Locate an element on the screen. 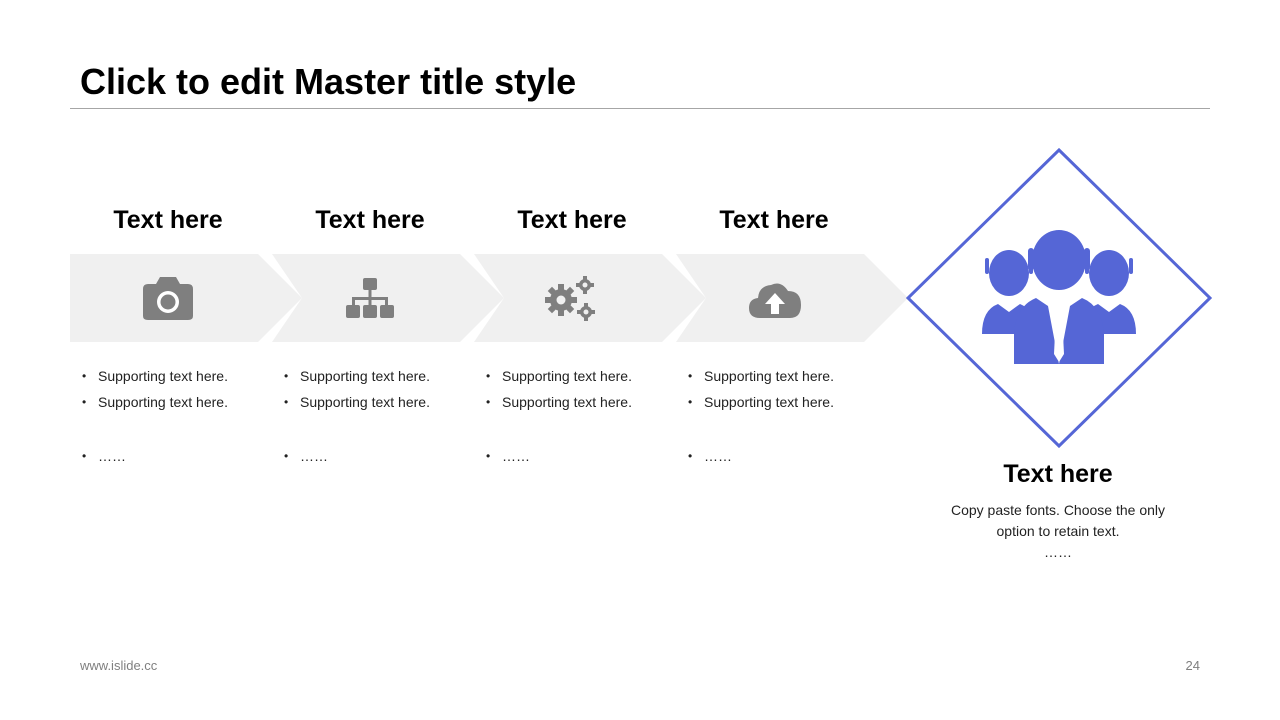  step-3-heading: Text here is located at coordinates (572, 220).